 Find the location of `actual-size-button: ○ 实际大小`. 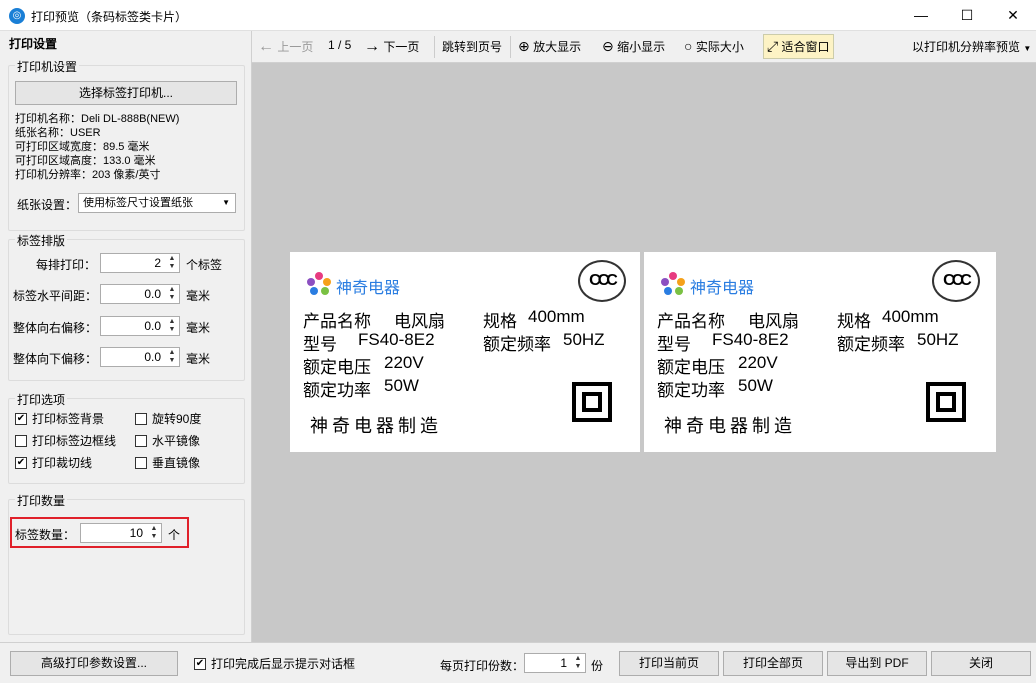

actual-size-button: ○ 实际大小 is located at coordinates (714, 46).